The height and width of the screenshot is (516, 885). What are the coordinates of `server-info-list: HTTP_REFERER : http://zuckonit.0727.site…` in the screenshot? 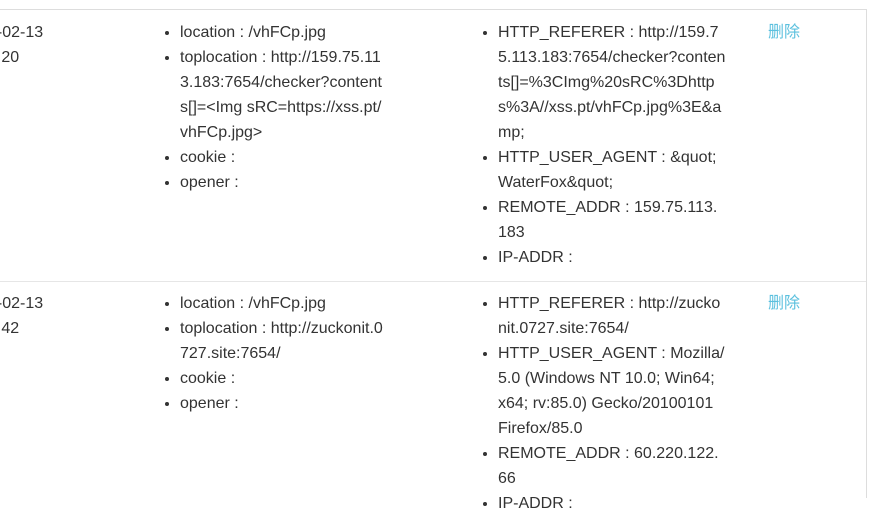 It's located at (602, 403).